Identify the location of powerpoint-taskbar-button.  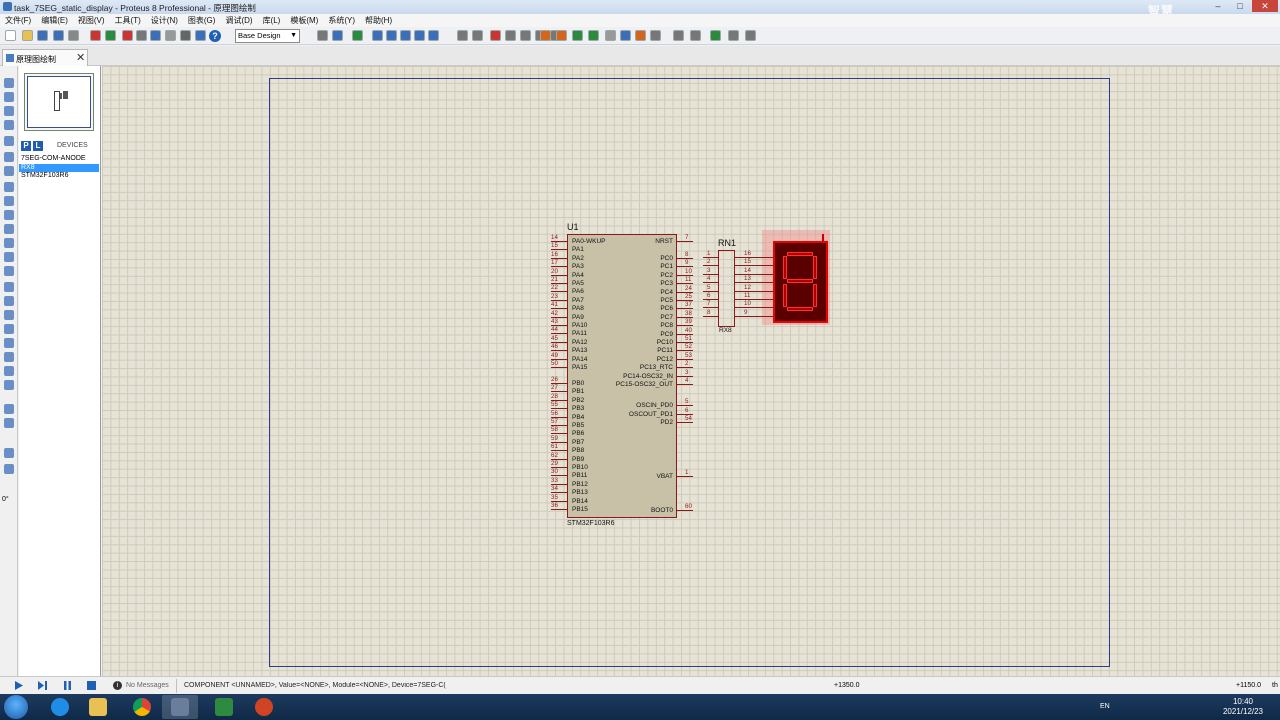
(264, 707).